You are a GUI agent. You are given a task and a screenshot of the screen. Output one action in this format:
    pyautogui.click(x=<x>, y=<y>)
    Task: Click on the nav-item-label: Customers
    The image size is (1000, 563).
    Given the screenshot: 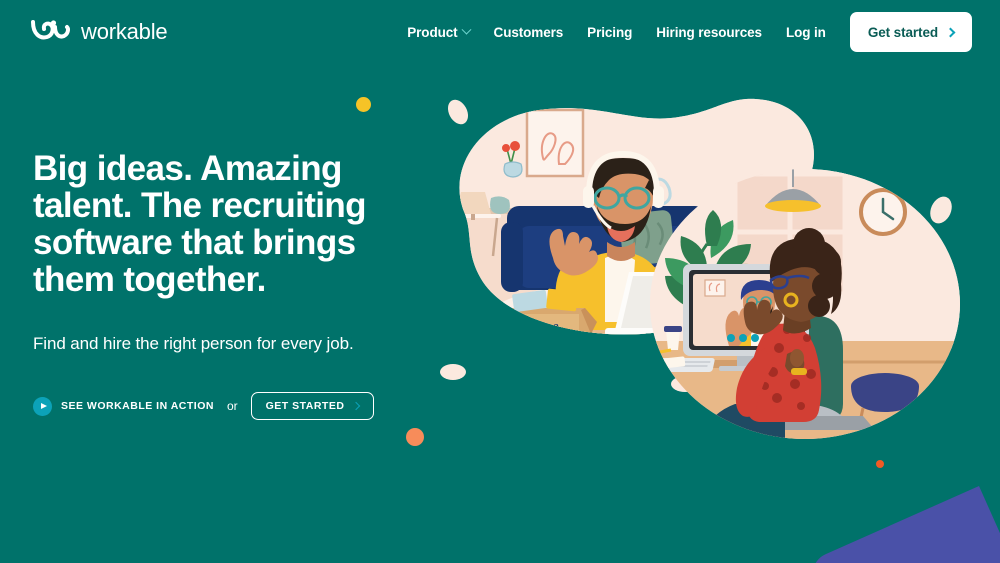 What is the action you would take?
    pyautogui.click(x=528, y=32)
    